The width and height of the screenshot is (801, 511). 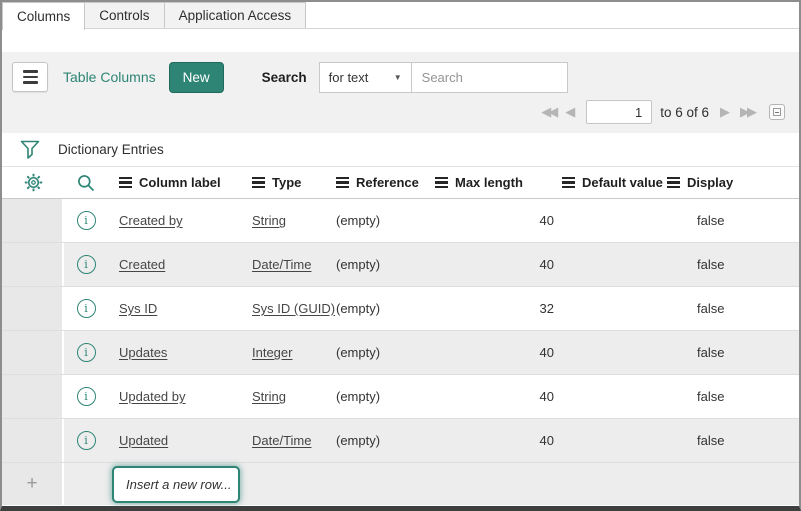 I want to click on header-type: Type, so click(x=294, y=182).